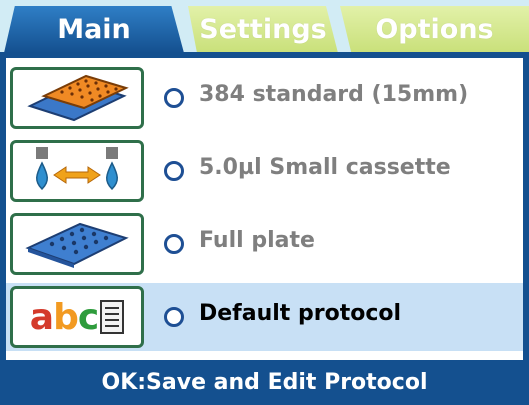  I want to click on footer-action-bar: OK:Save and Edit Protocol, so click(264, 382).